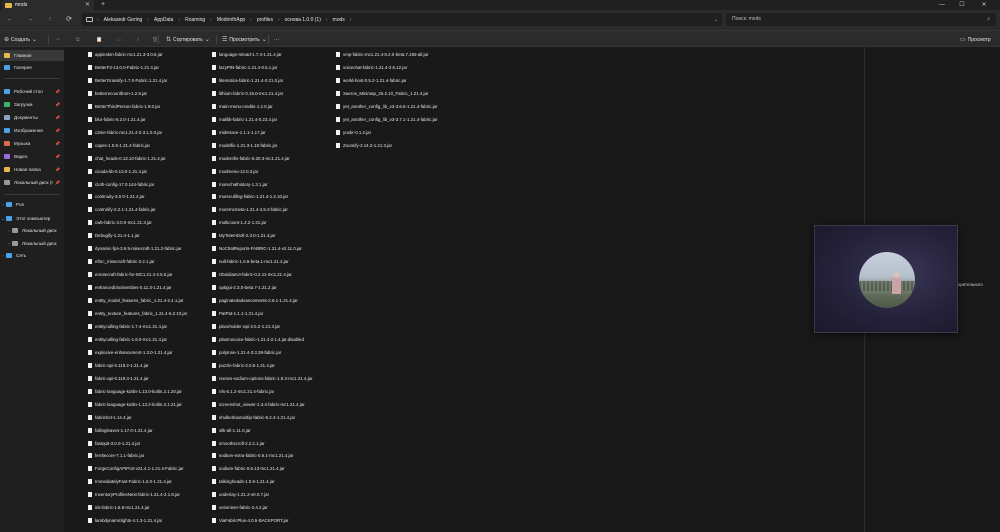 The width and height of the screenshot is (1000, 532). I want to click on file-item: underlay-1.21.2-v0.0.7.jar, so click(240, 494).